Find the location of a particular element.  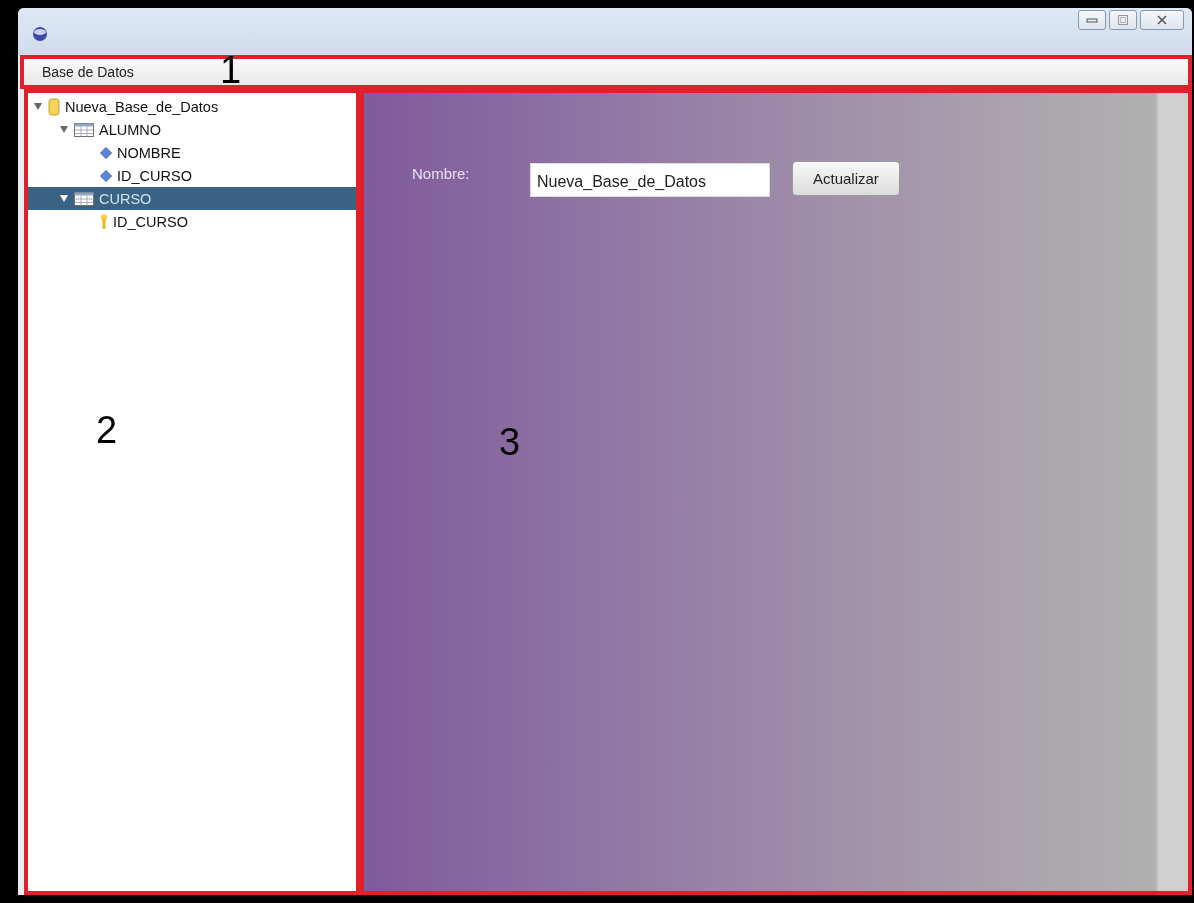

tree-item: CURSO is located at coordinates (192, 198).